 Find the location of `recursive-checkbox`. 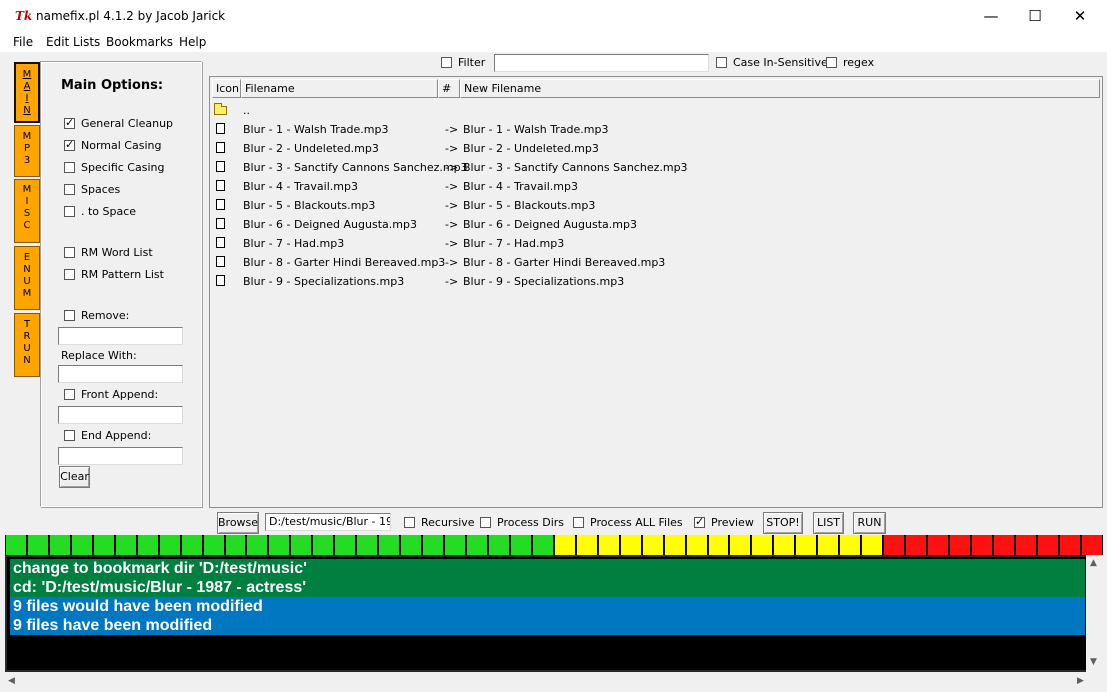

recursive-checkbox is located at coordinates (409, 522).